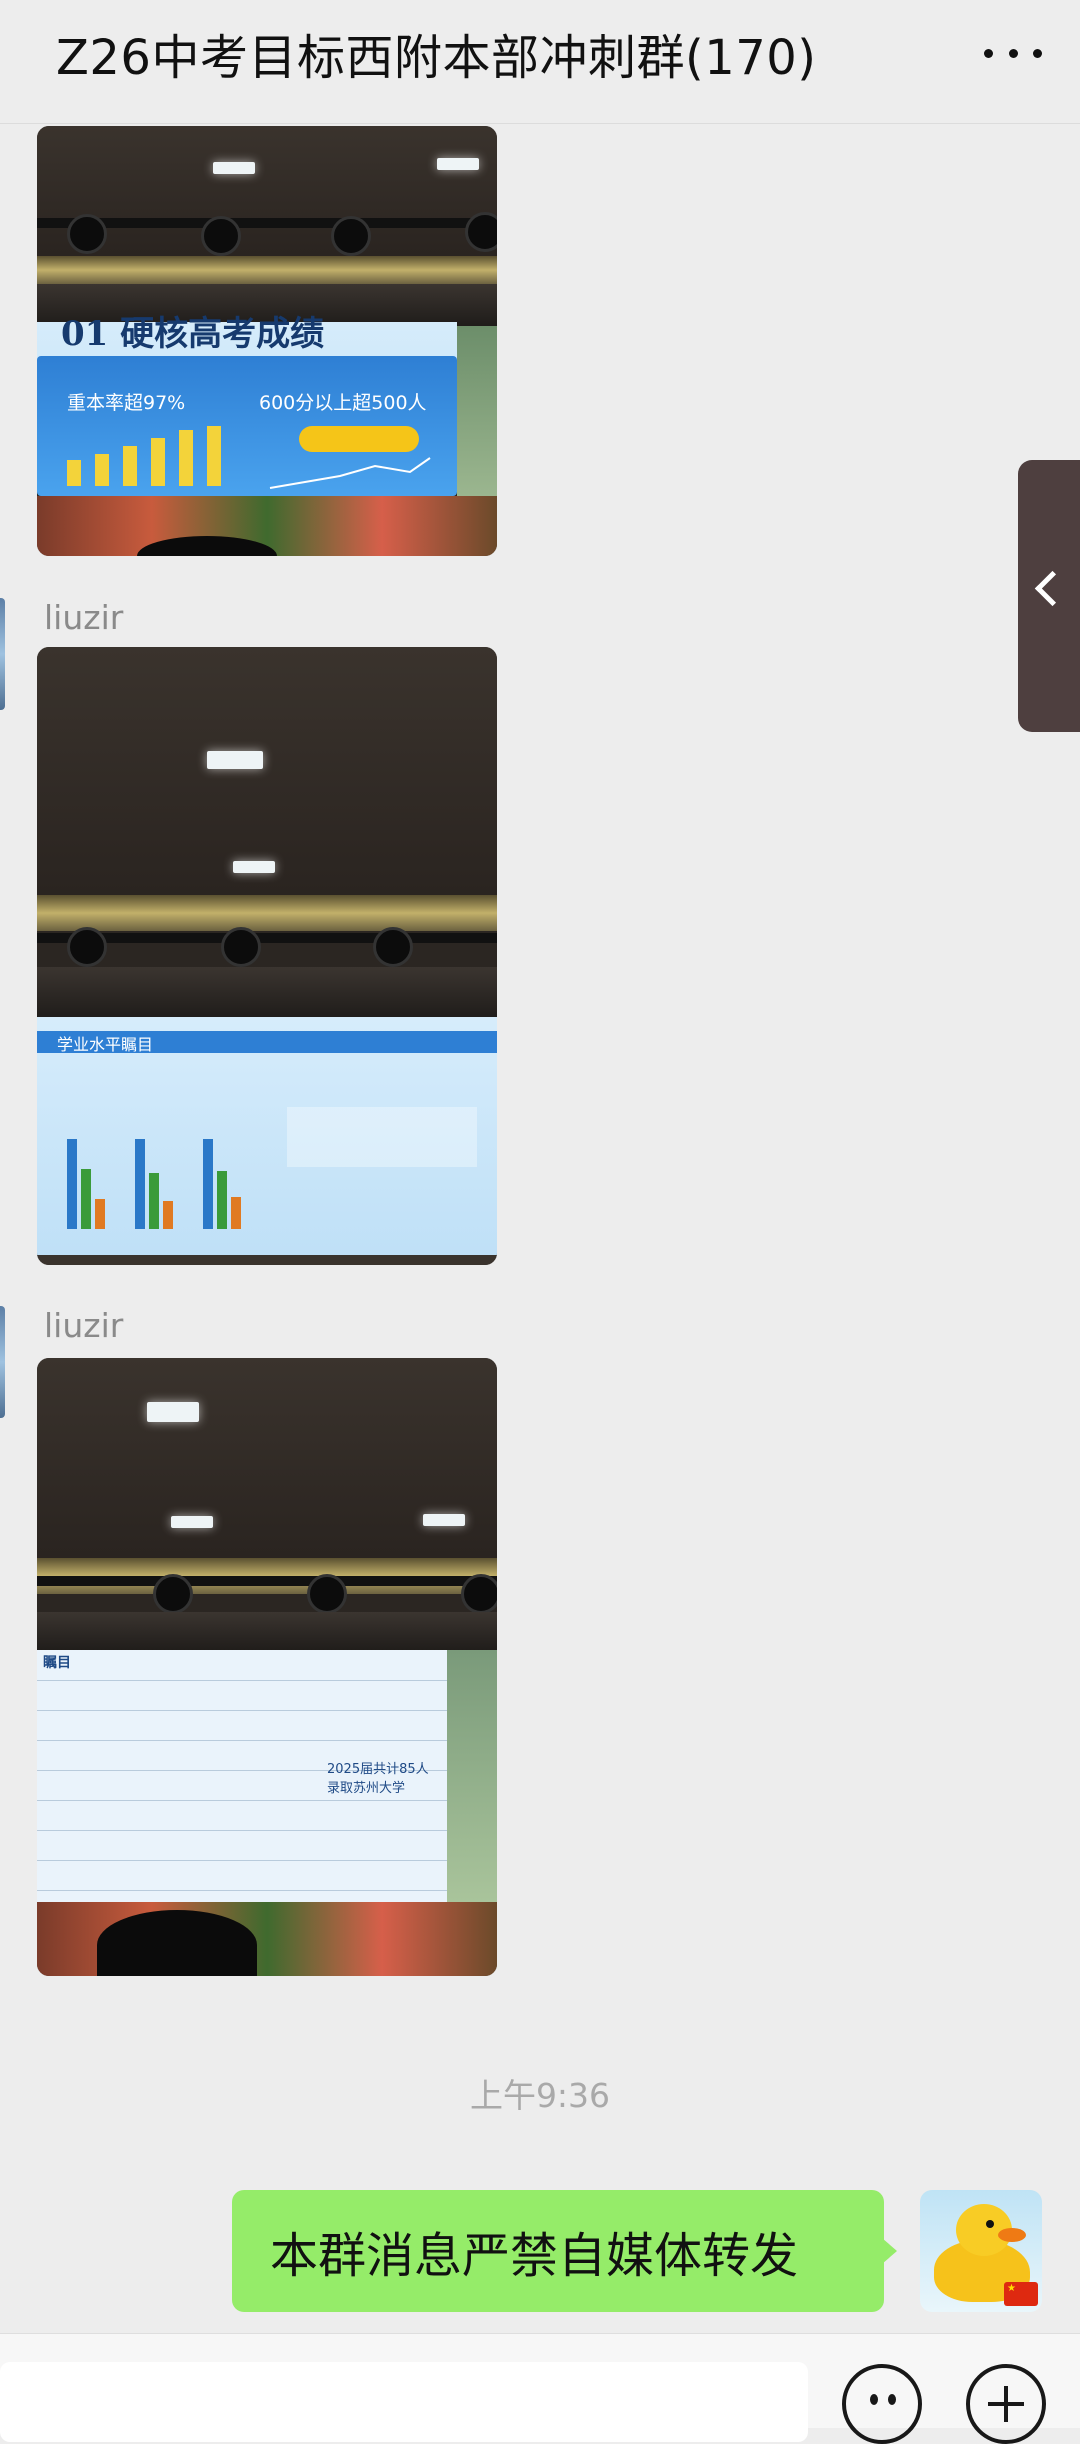 This screenshot has height=2444, width=1080. What do you see at coordinates (981, 2251) in the screenshot?
I see `avatar-duck: ★` at bounding box center [981, 2251].